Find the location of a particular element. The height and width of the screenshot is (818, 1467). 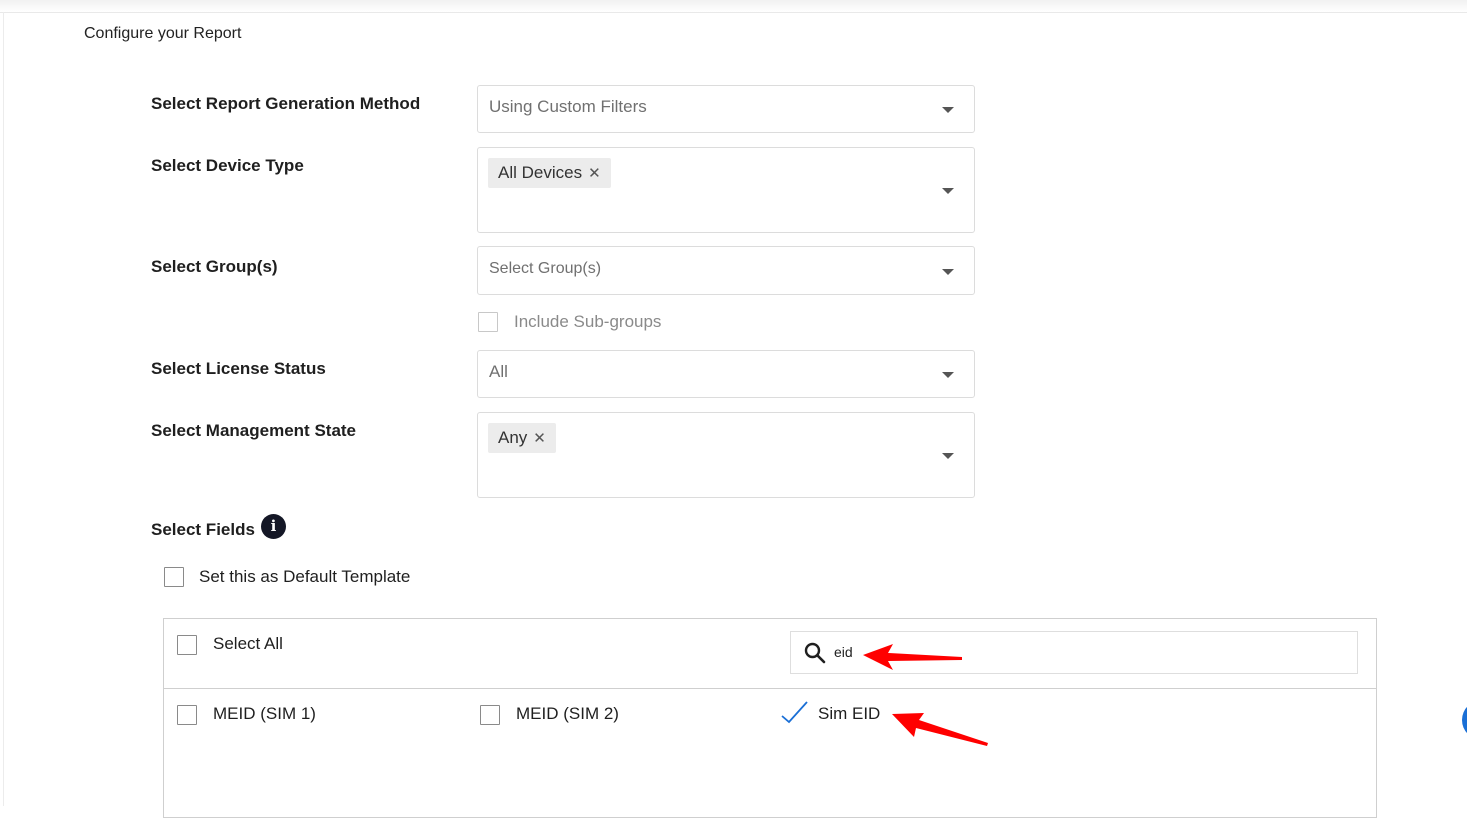

device-type-chip: All Devices ✕ is located at coordinates (549, 173).